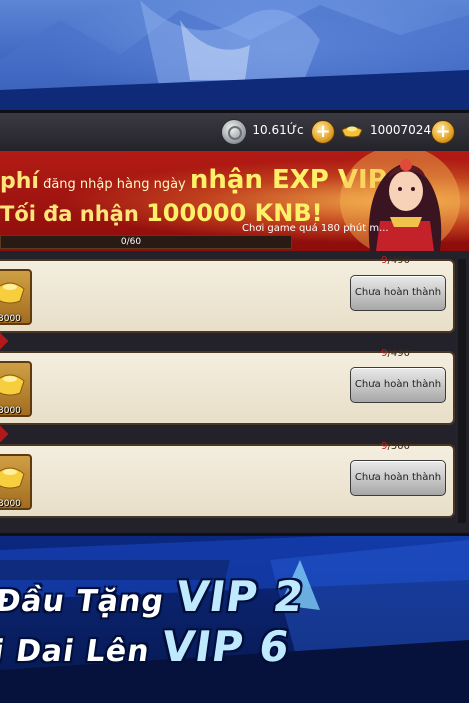  Describe the element at coordinates (146, 242) in the screenshot. I see `login-progress-bar: 0/60` at that location.